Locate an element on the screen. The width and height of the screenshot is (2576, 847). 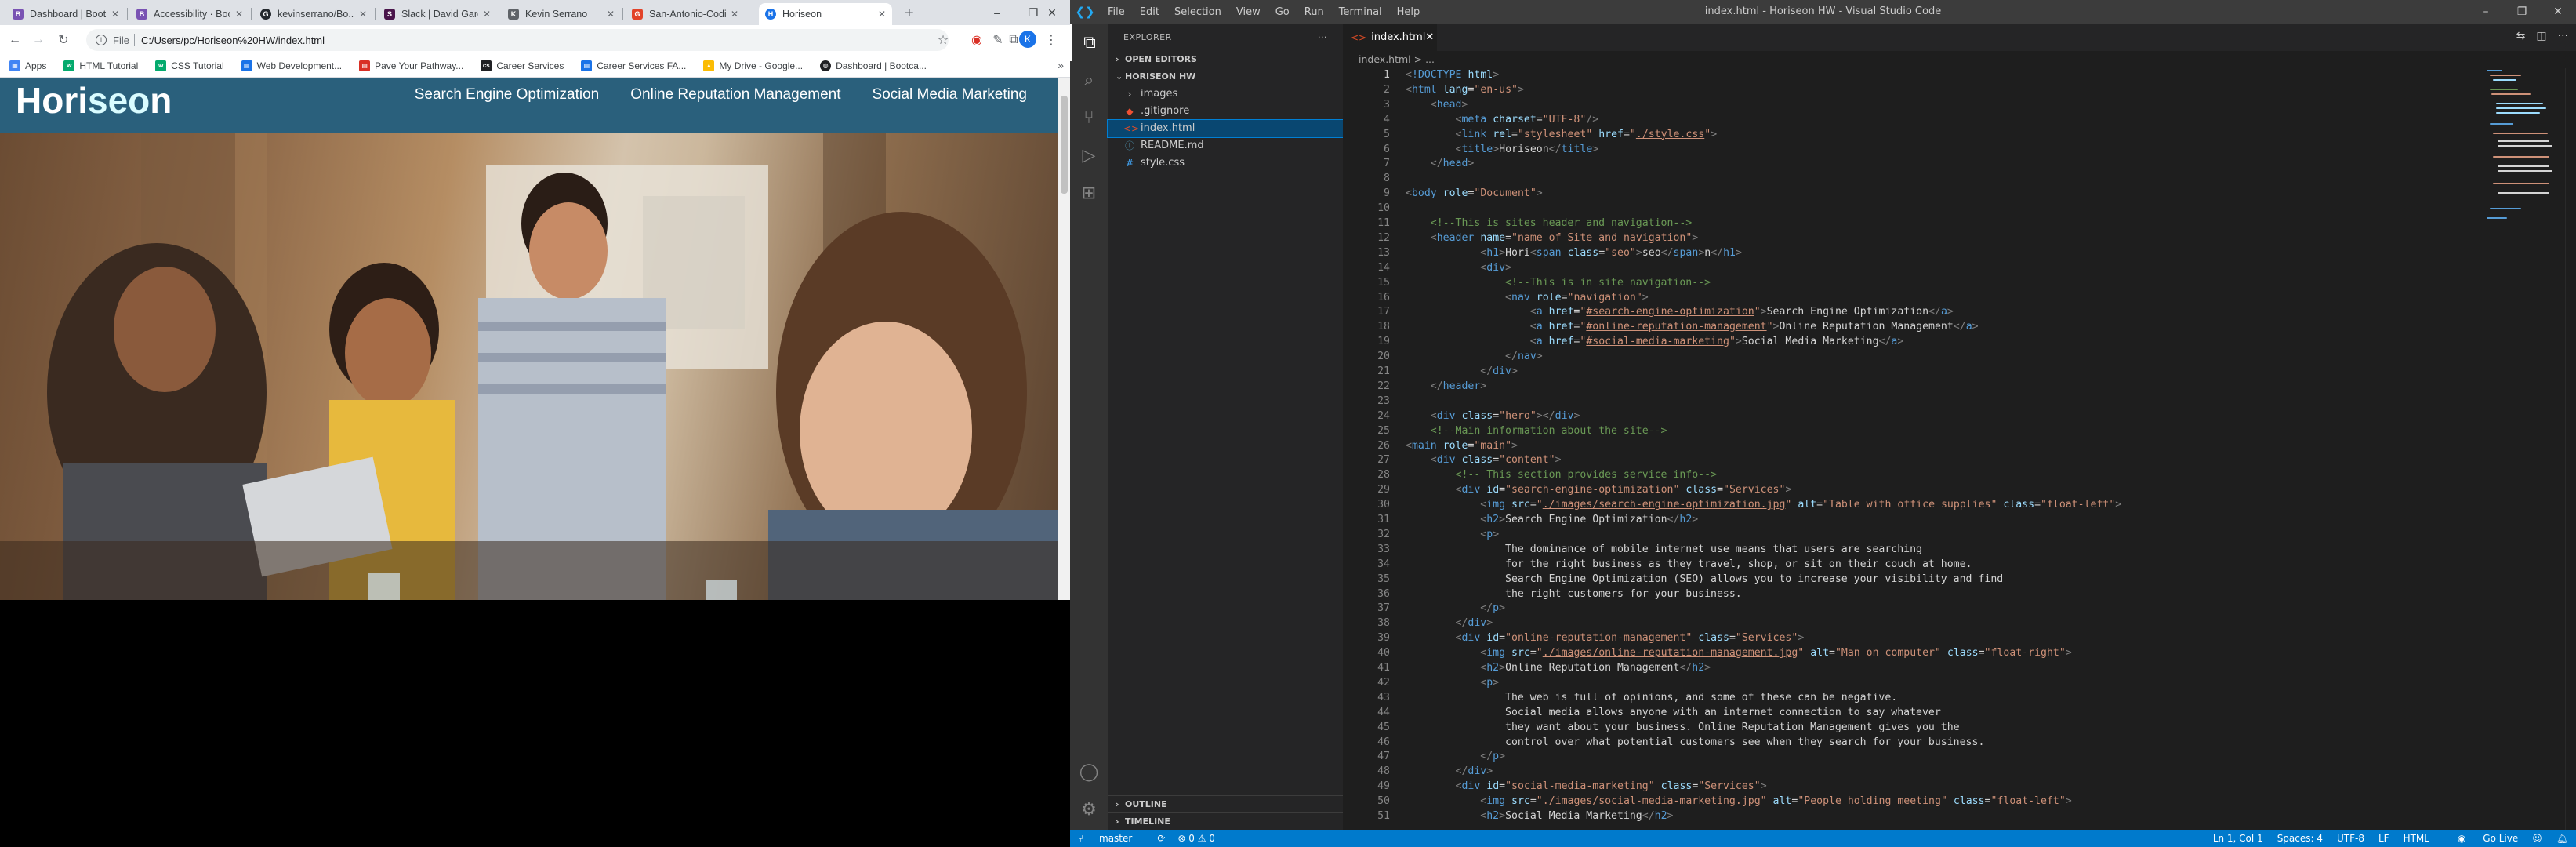
problems-indicator: ⊗ 0 ⚠ 0 is located at coordinates (1196, 838).